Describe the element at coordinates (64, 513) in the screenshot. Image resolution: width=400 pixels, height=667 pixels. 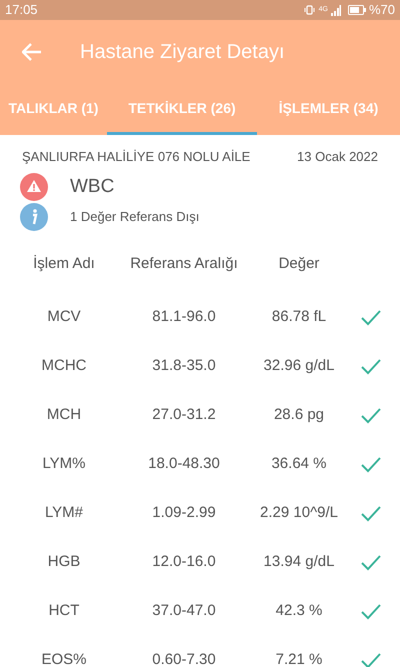
I see `table-cell-text: LYM#` at that location.